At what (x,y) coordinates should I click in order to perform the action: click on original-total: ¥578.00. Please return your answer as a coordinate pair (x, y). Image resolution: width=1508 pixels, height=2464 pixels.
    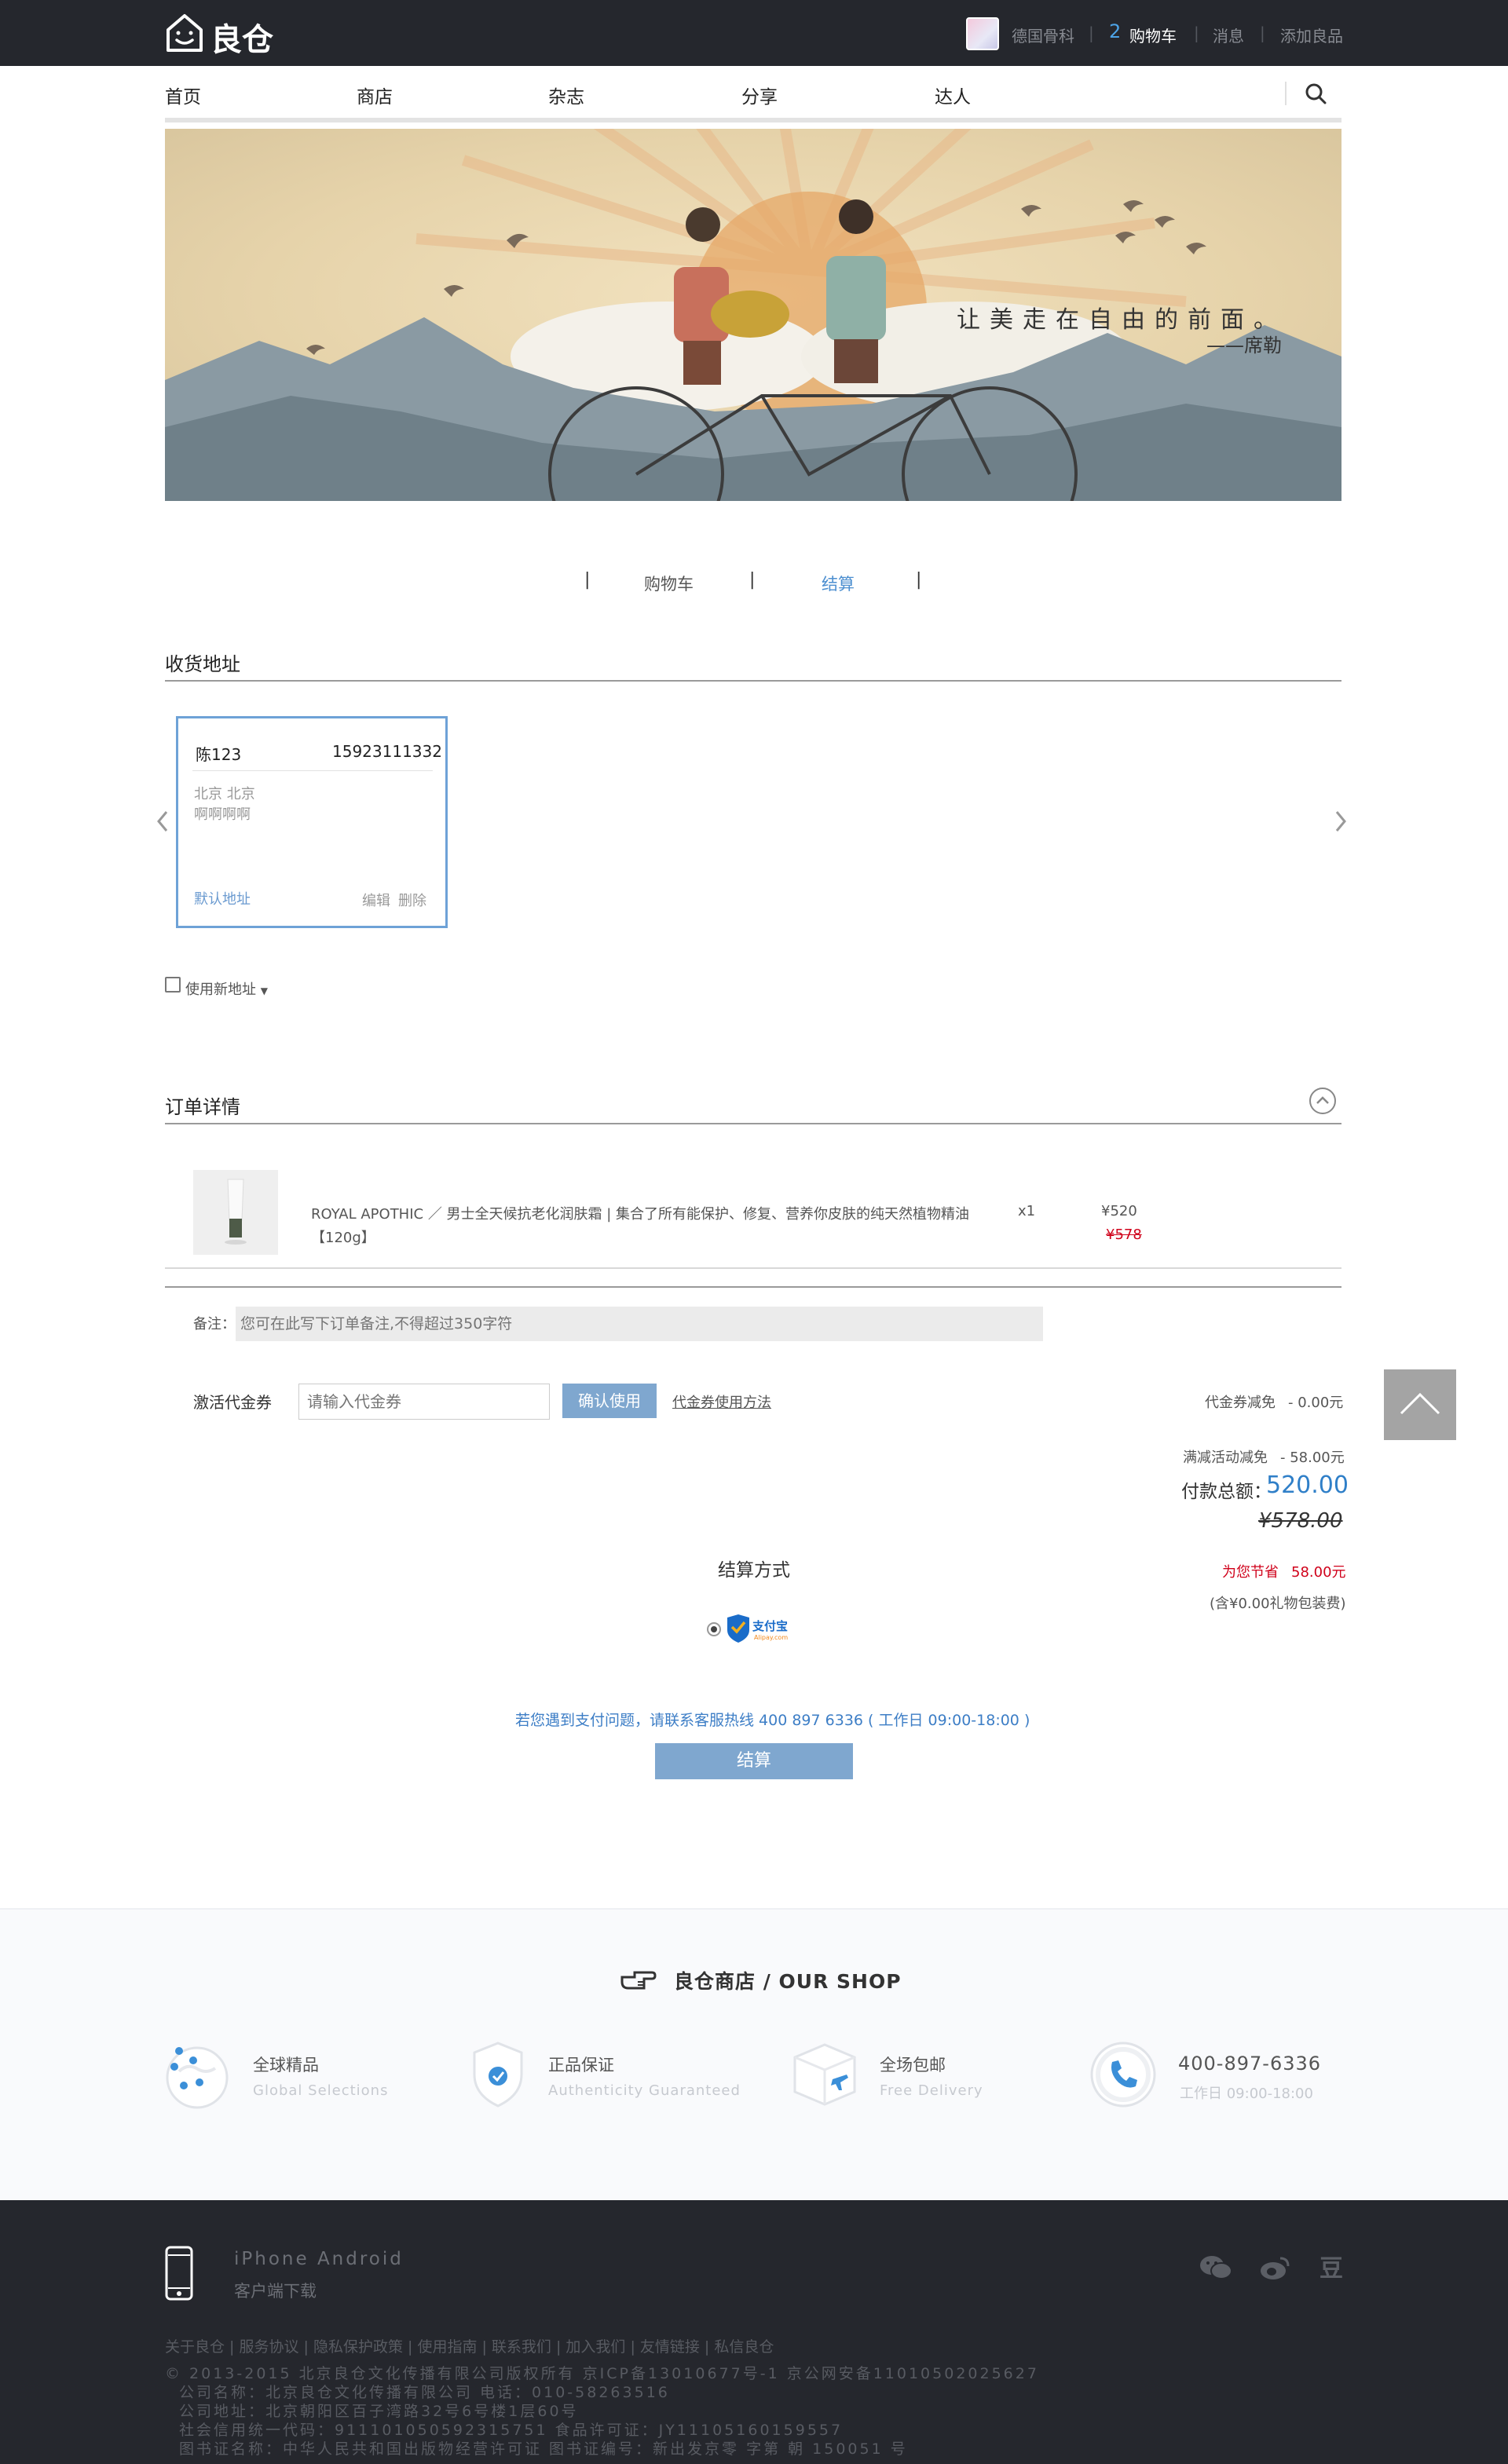
    Looking at the image, I should click on (1300, 1521).